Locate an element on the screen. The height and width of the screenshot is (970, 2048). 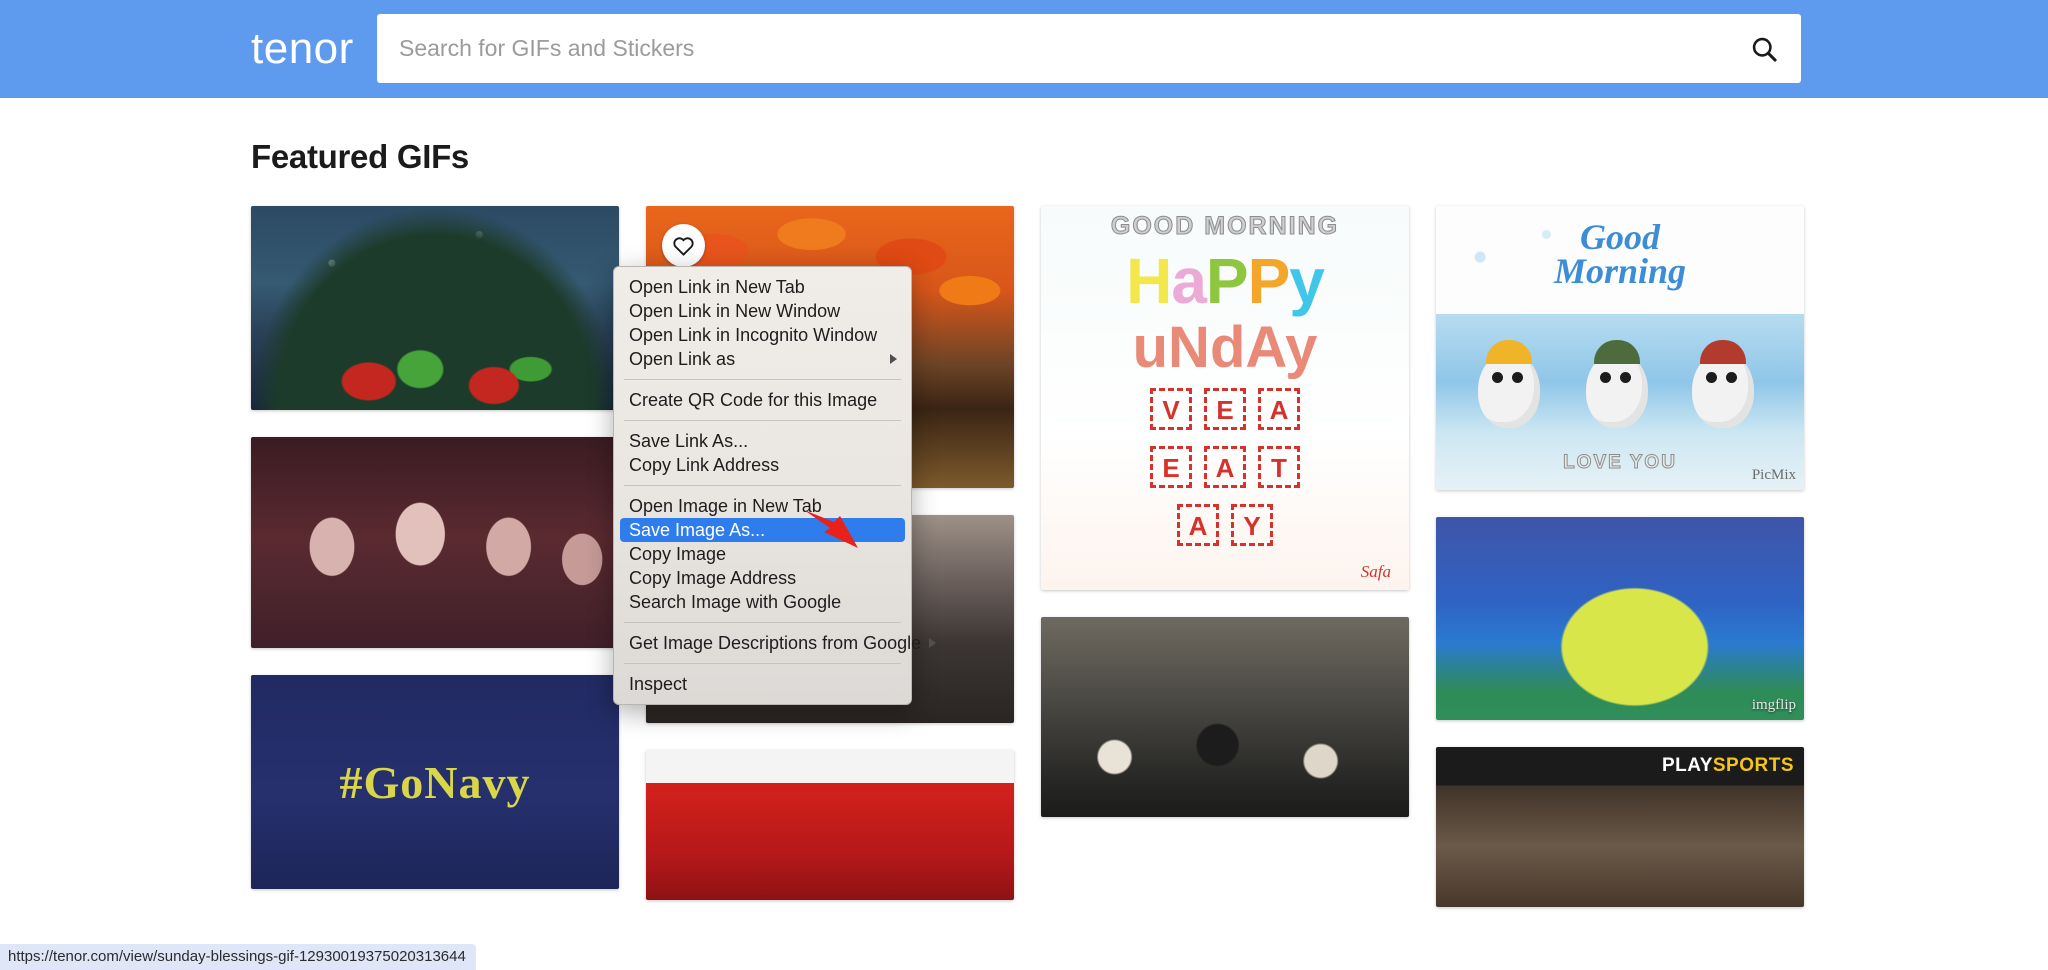
grid-column-3: GOOD MORNING HaPPy uNdAy VEA EAT AY Safa is located at coordinates (1225, 556).